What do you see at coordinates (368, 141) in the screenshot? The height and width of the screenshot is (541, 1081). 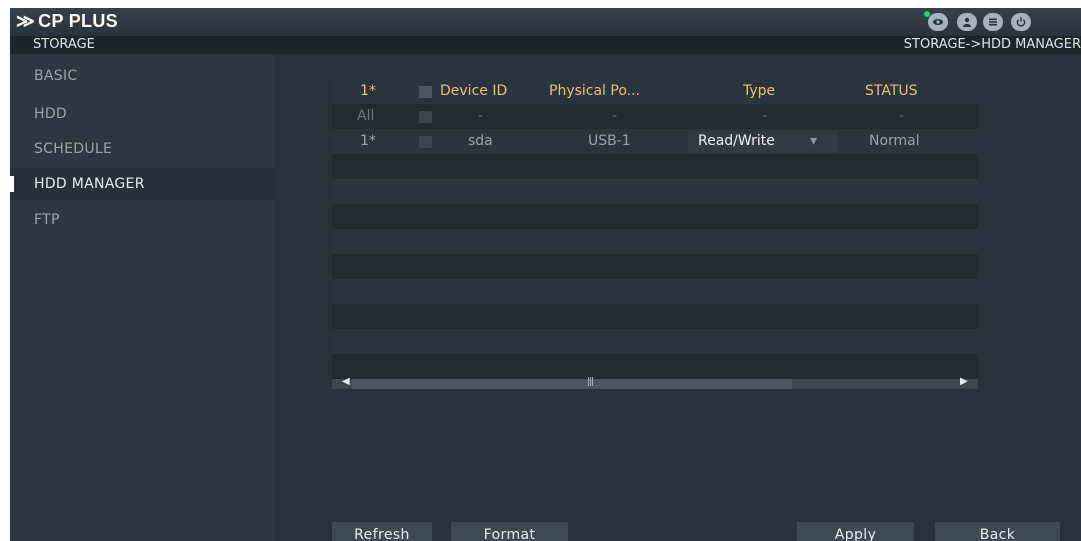 I see `row-index: 1*` at bounding box center [368, 141].